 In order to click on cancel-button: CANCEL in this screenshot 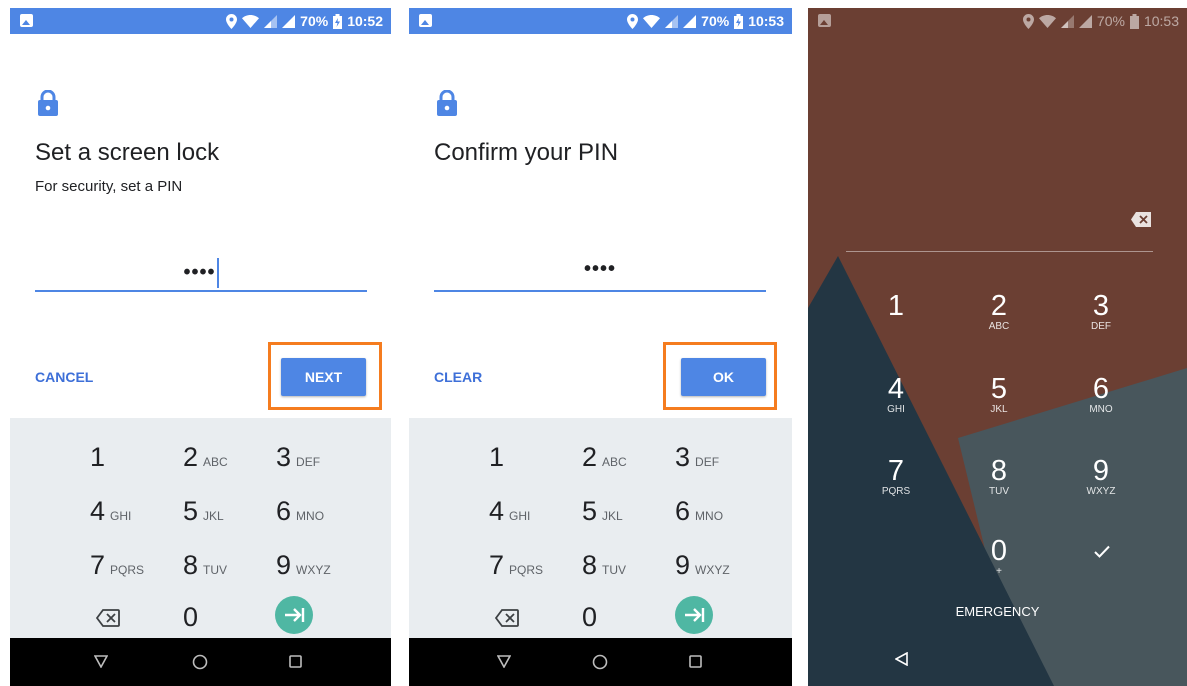, I will do `click(64, 377)`.